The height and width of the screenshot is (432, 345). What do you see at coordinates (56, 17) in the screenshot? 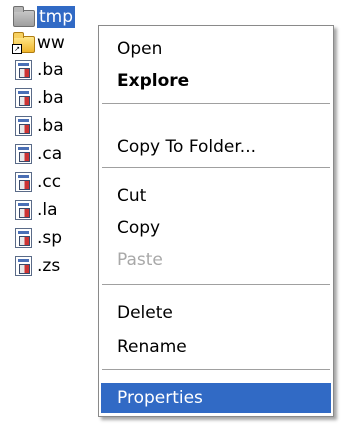
I see `tree-item-label: tmp` at bounding box center [56, 17].